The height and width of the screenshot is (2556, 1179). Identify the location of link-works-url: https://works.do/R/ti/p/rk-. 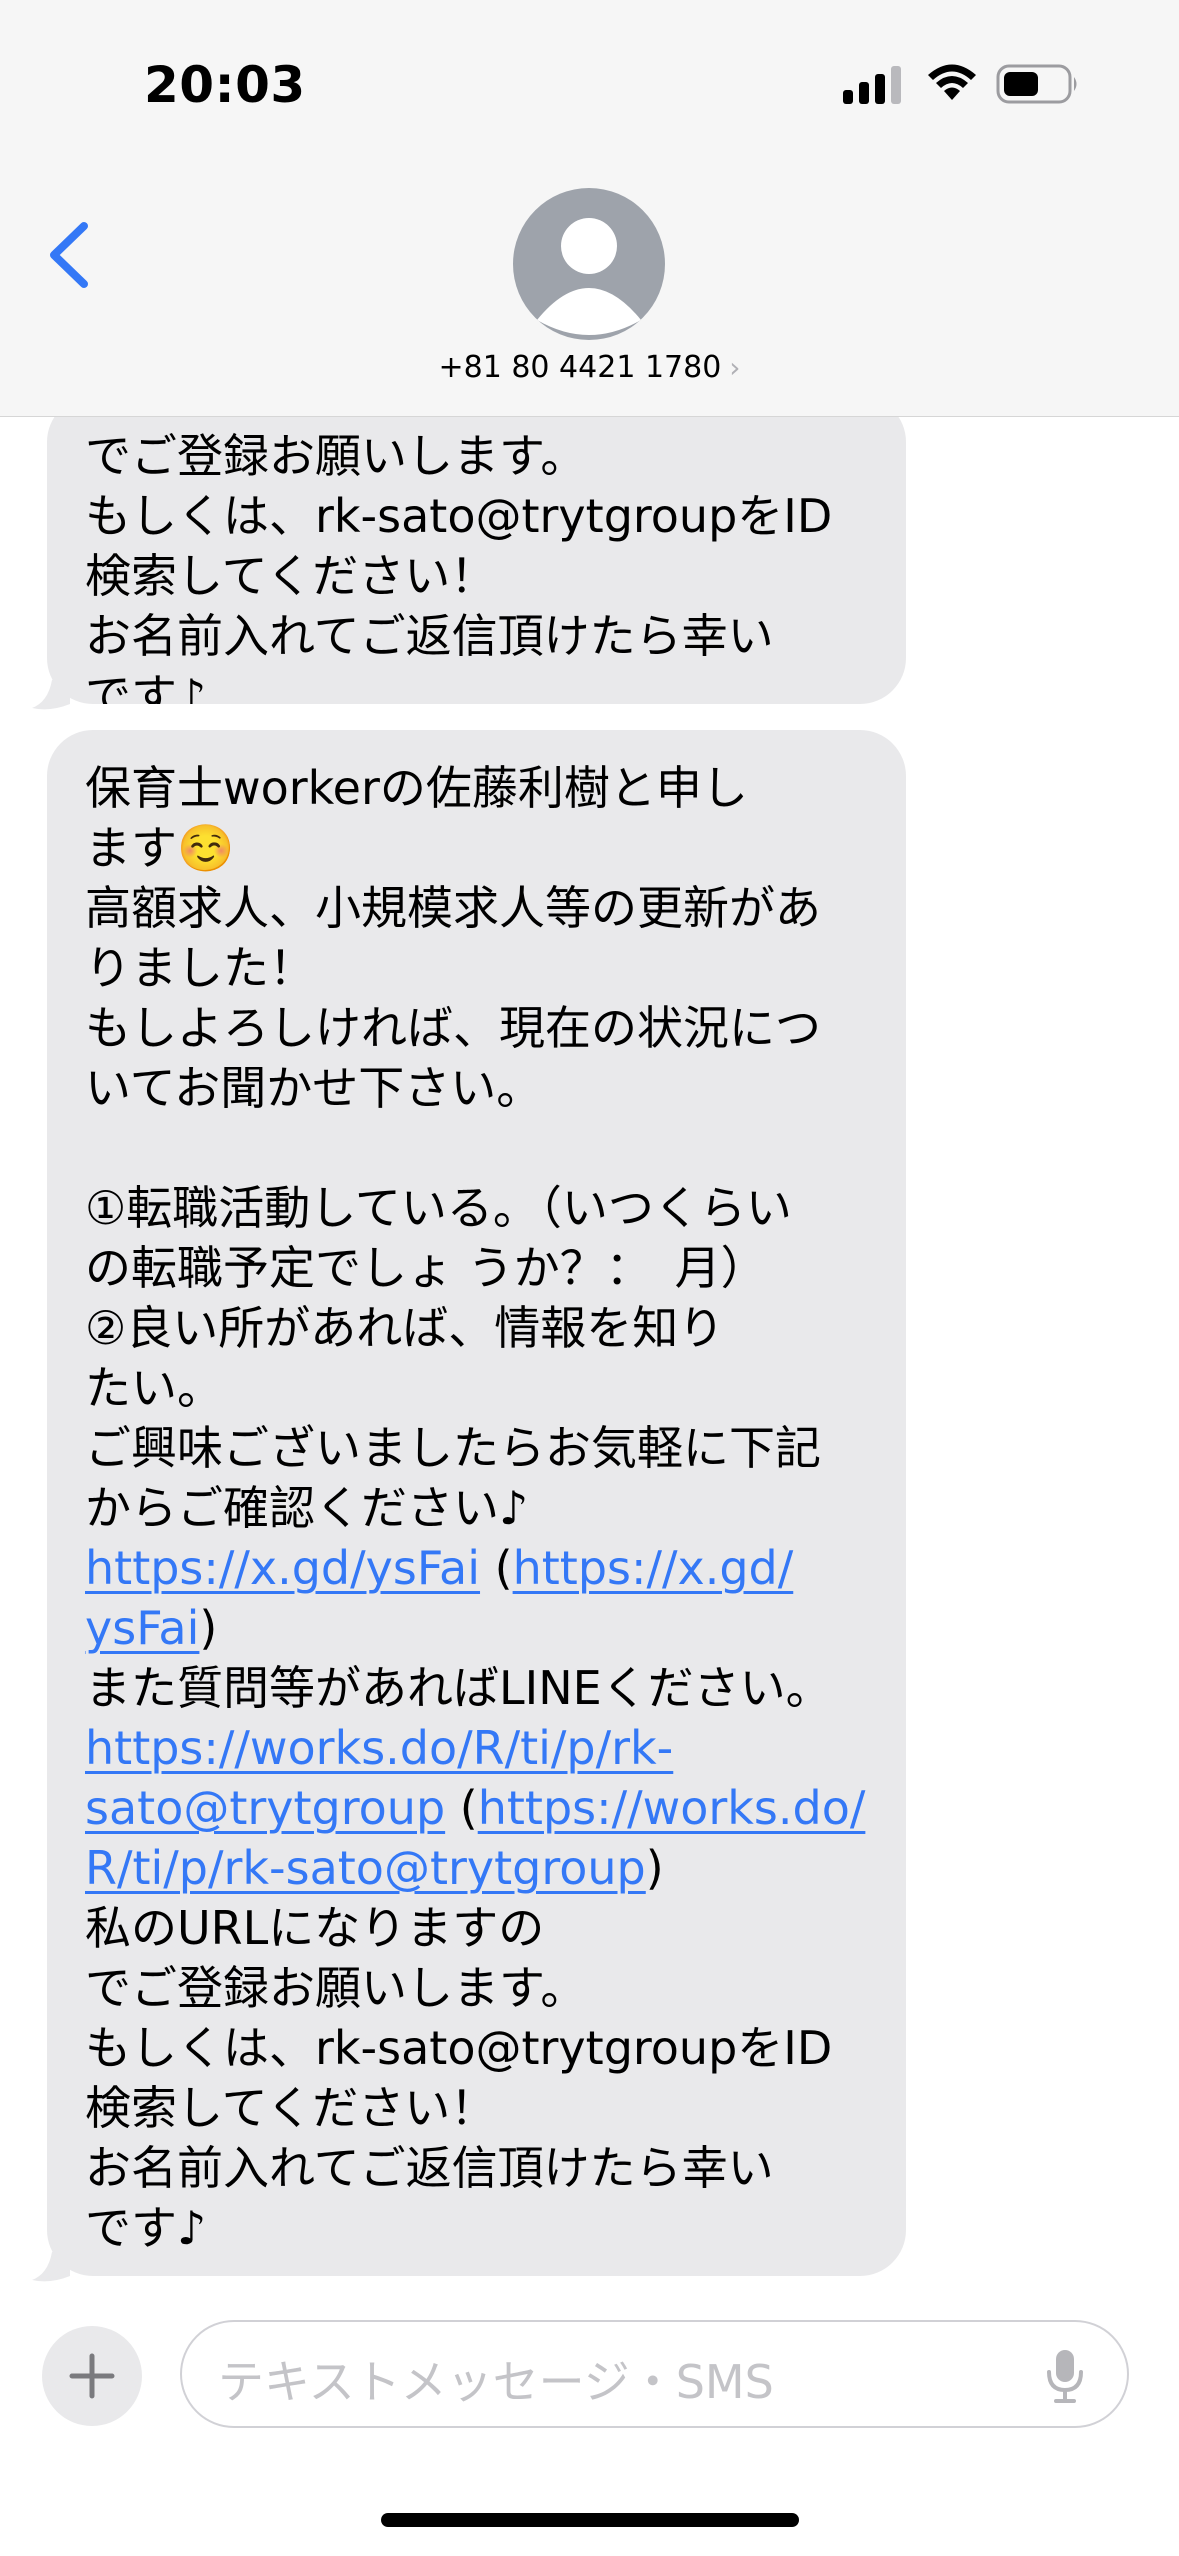
(379, 1748).